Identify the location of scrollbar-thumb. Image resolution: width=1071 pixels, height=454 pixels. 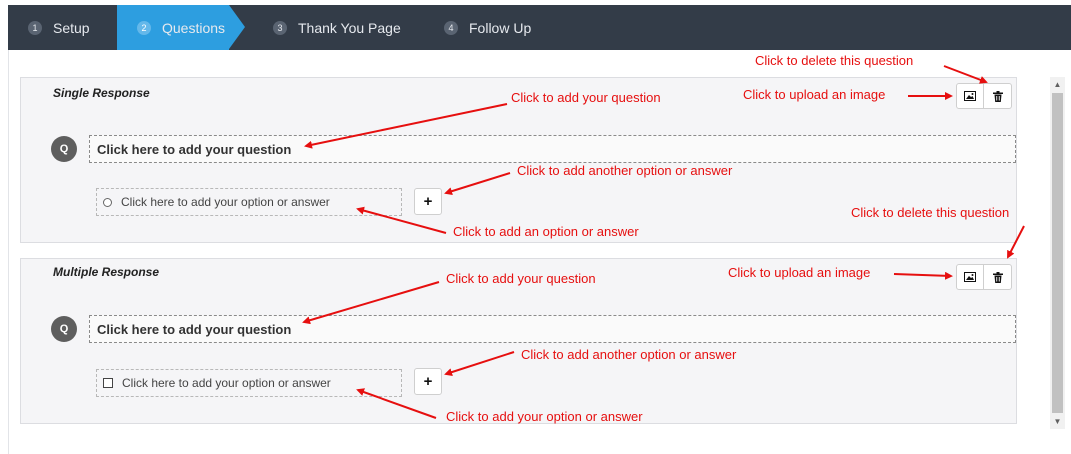
(1057, 253).